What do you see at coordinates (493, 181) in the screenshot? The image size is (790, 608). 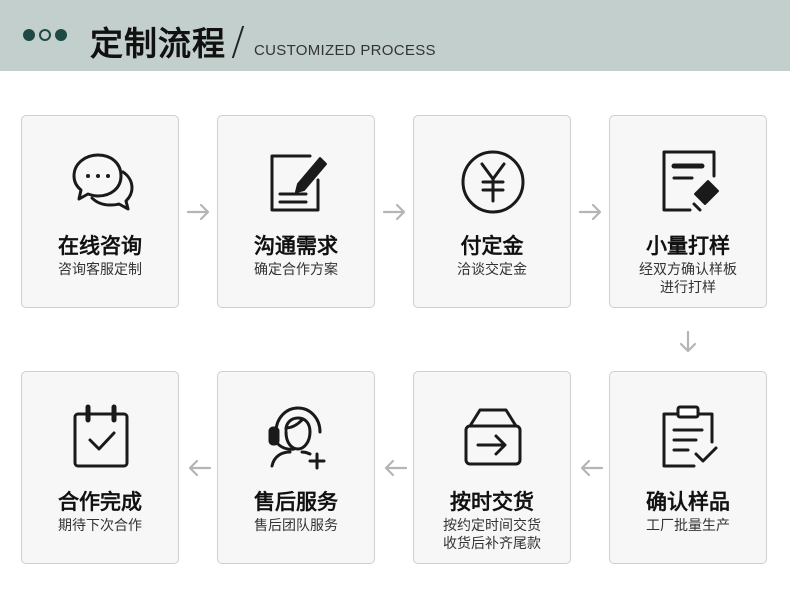 I see `yen-coin-icon` at bounding box center [493, 181].